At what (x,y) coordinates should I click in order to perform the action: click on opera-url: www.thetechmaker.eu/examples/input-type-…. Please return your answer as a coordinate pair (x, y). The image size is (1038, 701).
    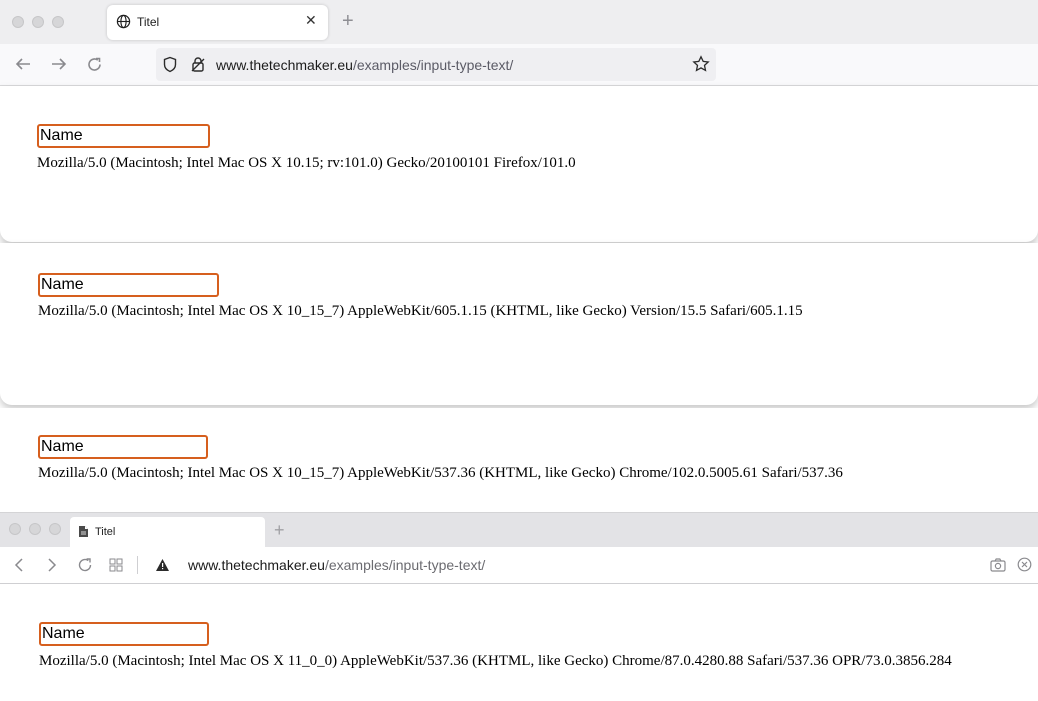
    Looking at the image, I should click on (336, 565).